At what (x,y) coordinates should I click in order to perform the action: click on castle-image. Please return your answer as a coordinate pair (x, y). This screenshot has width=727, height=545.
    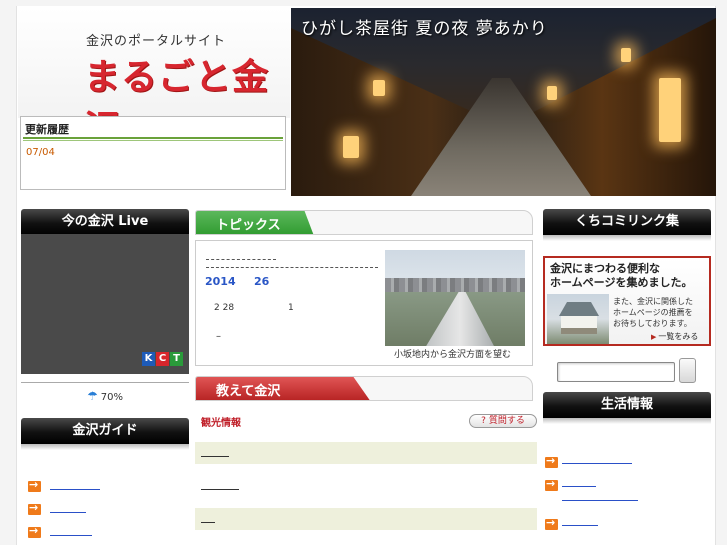
    Looking at the image, I should click on (578, 319).